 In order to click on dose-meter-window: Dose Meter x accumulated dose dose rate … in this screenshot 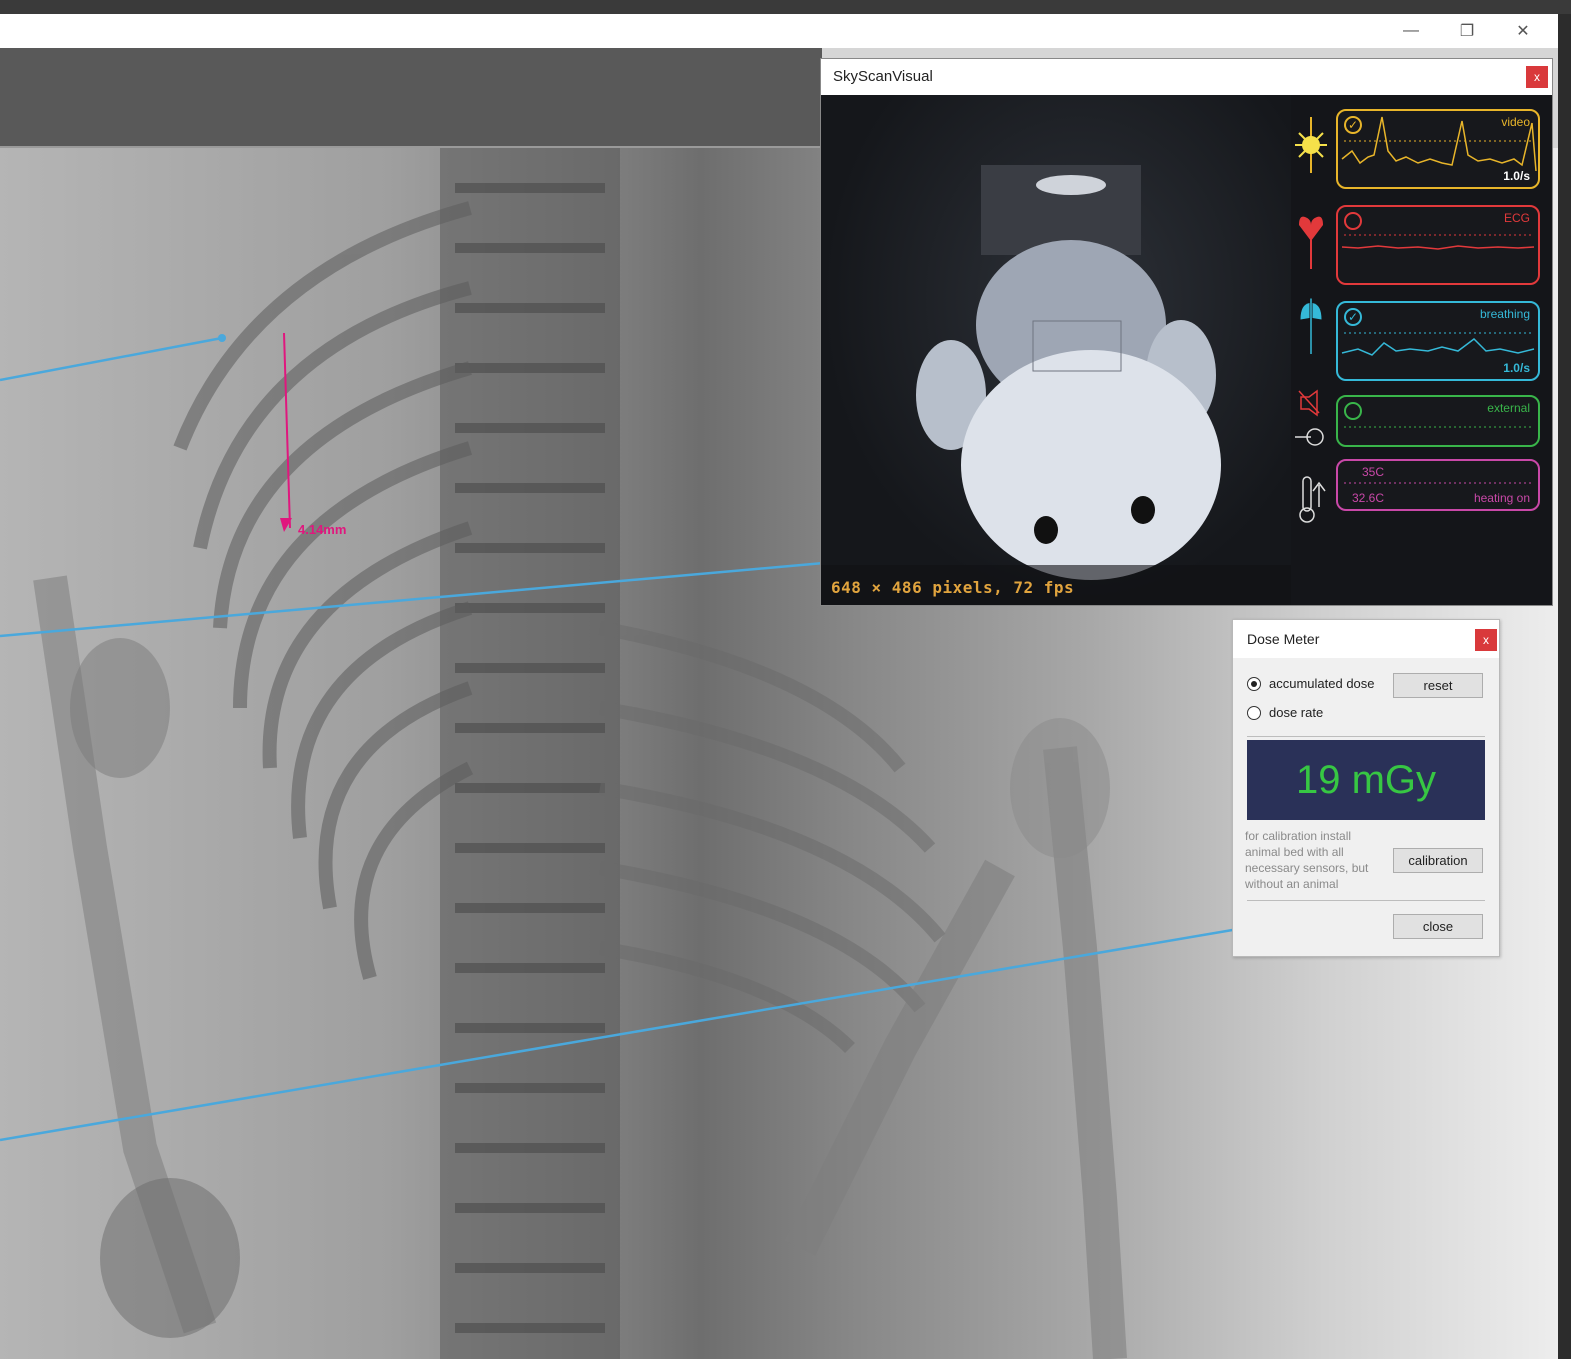, I will do `click(1366, 788)`.